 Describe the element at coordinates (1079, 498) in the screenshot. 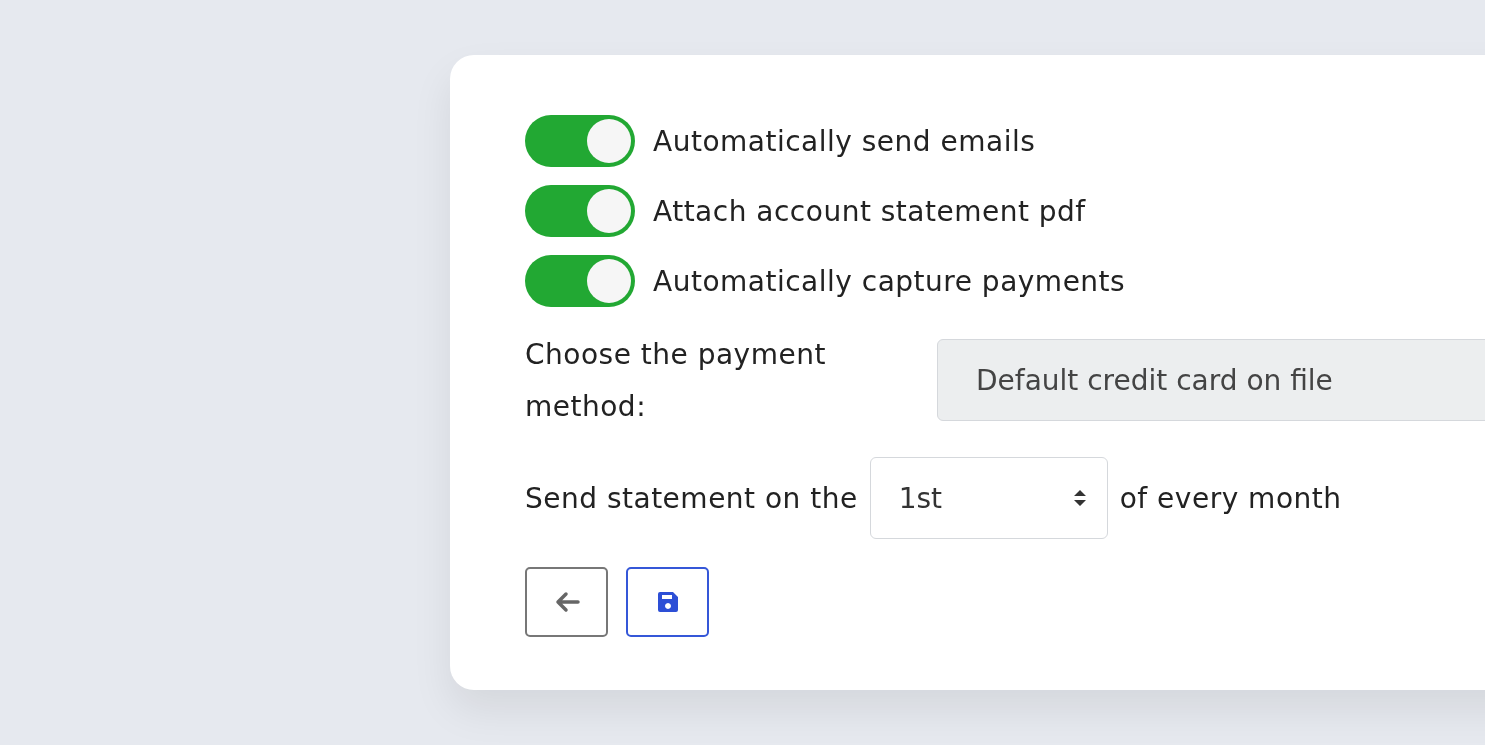

I see `sort-caret-icon` at that location.